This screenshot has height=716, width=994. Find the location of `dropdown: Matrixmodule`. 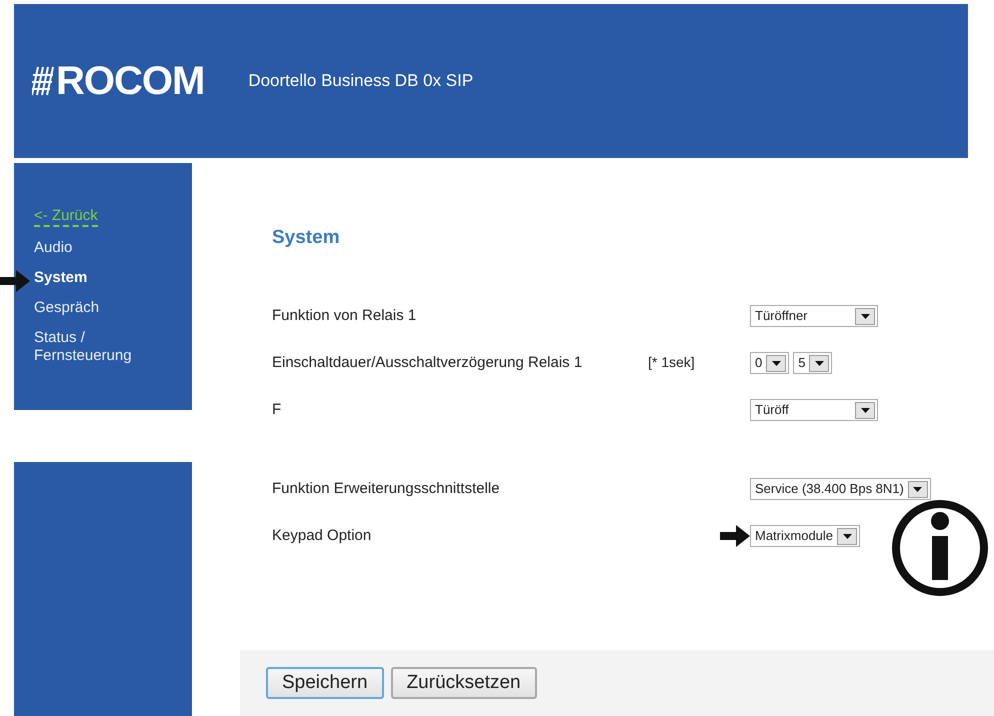

dropdown: Matrixmodule is located at coordinates (805, 536).